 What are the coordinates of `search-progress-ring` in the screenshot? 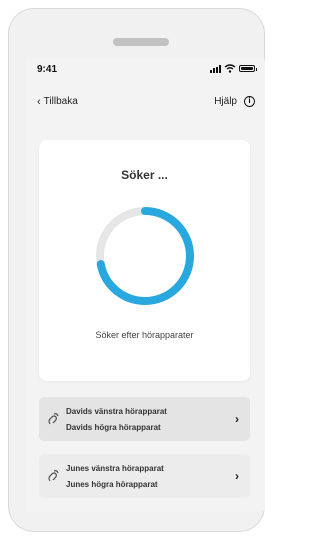 It's located at (145, 256).